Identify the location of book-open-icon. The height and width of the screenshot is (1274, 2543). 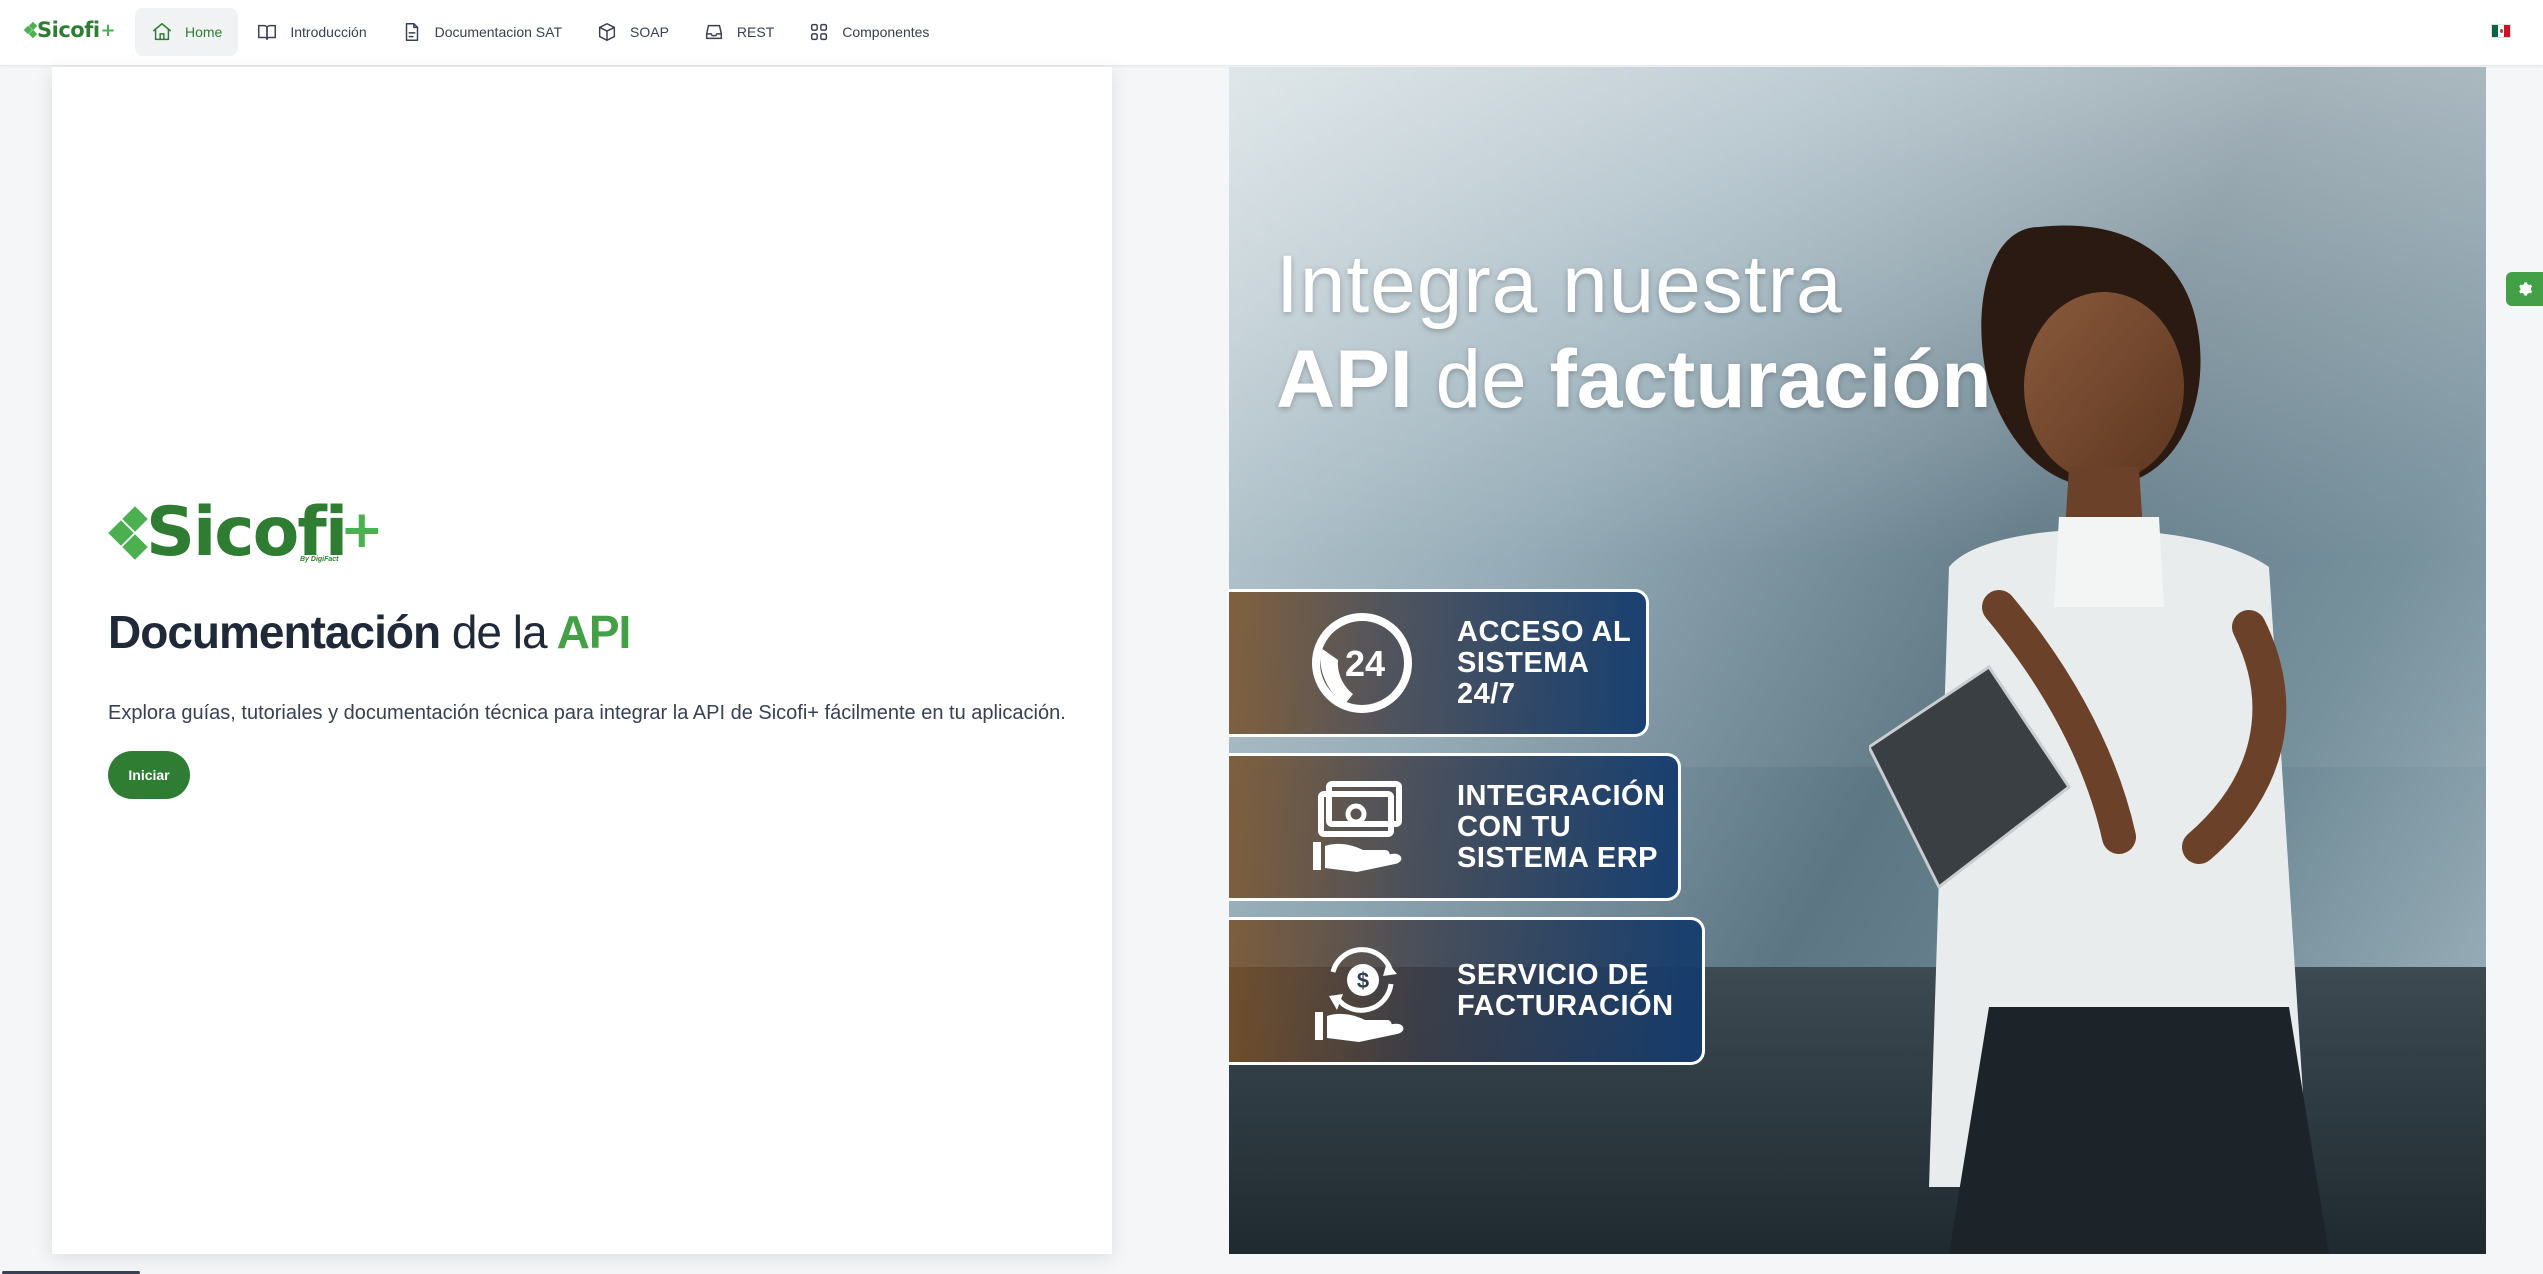
(267, 32).